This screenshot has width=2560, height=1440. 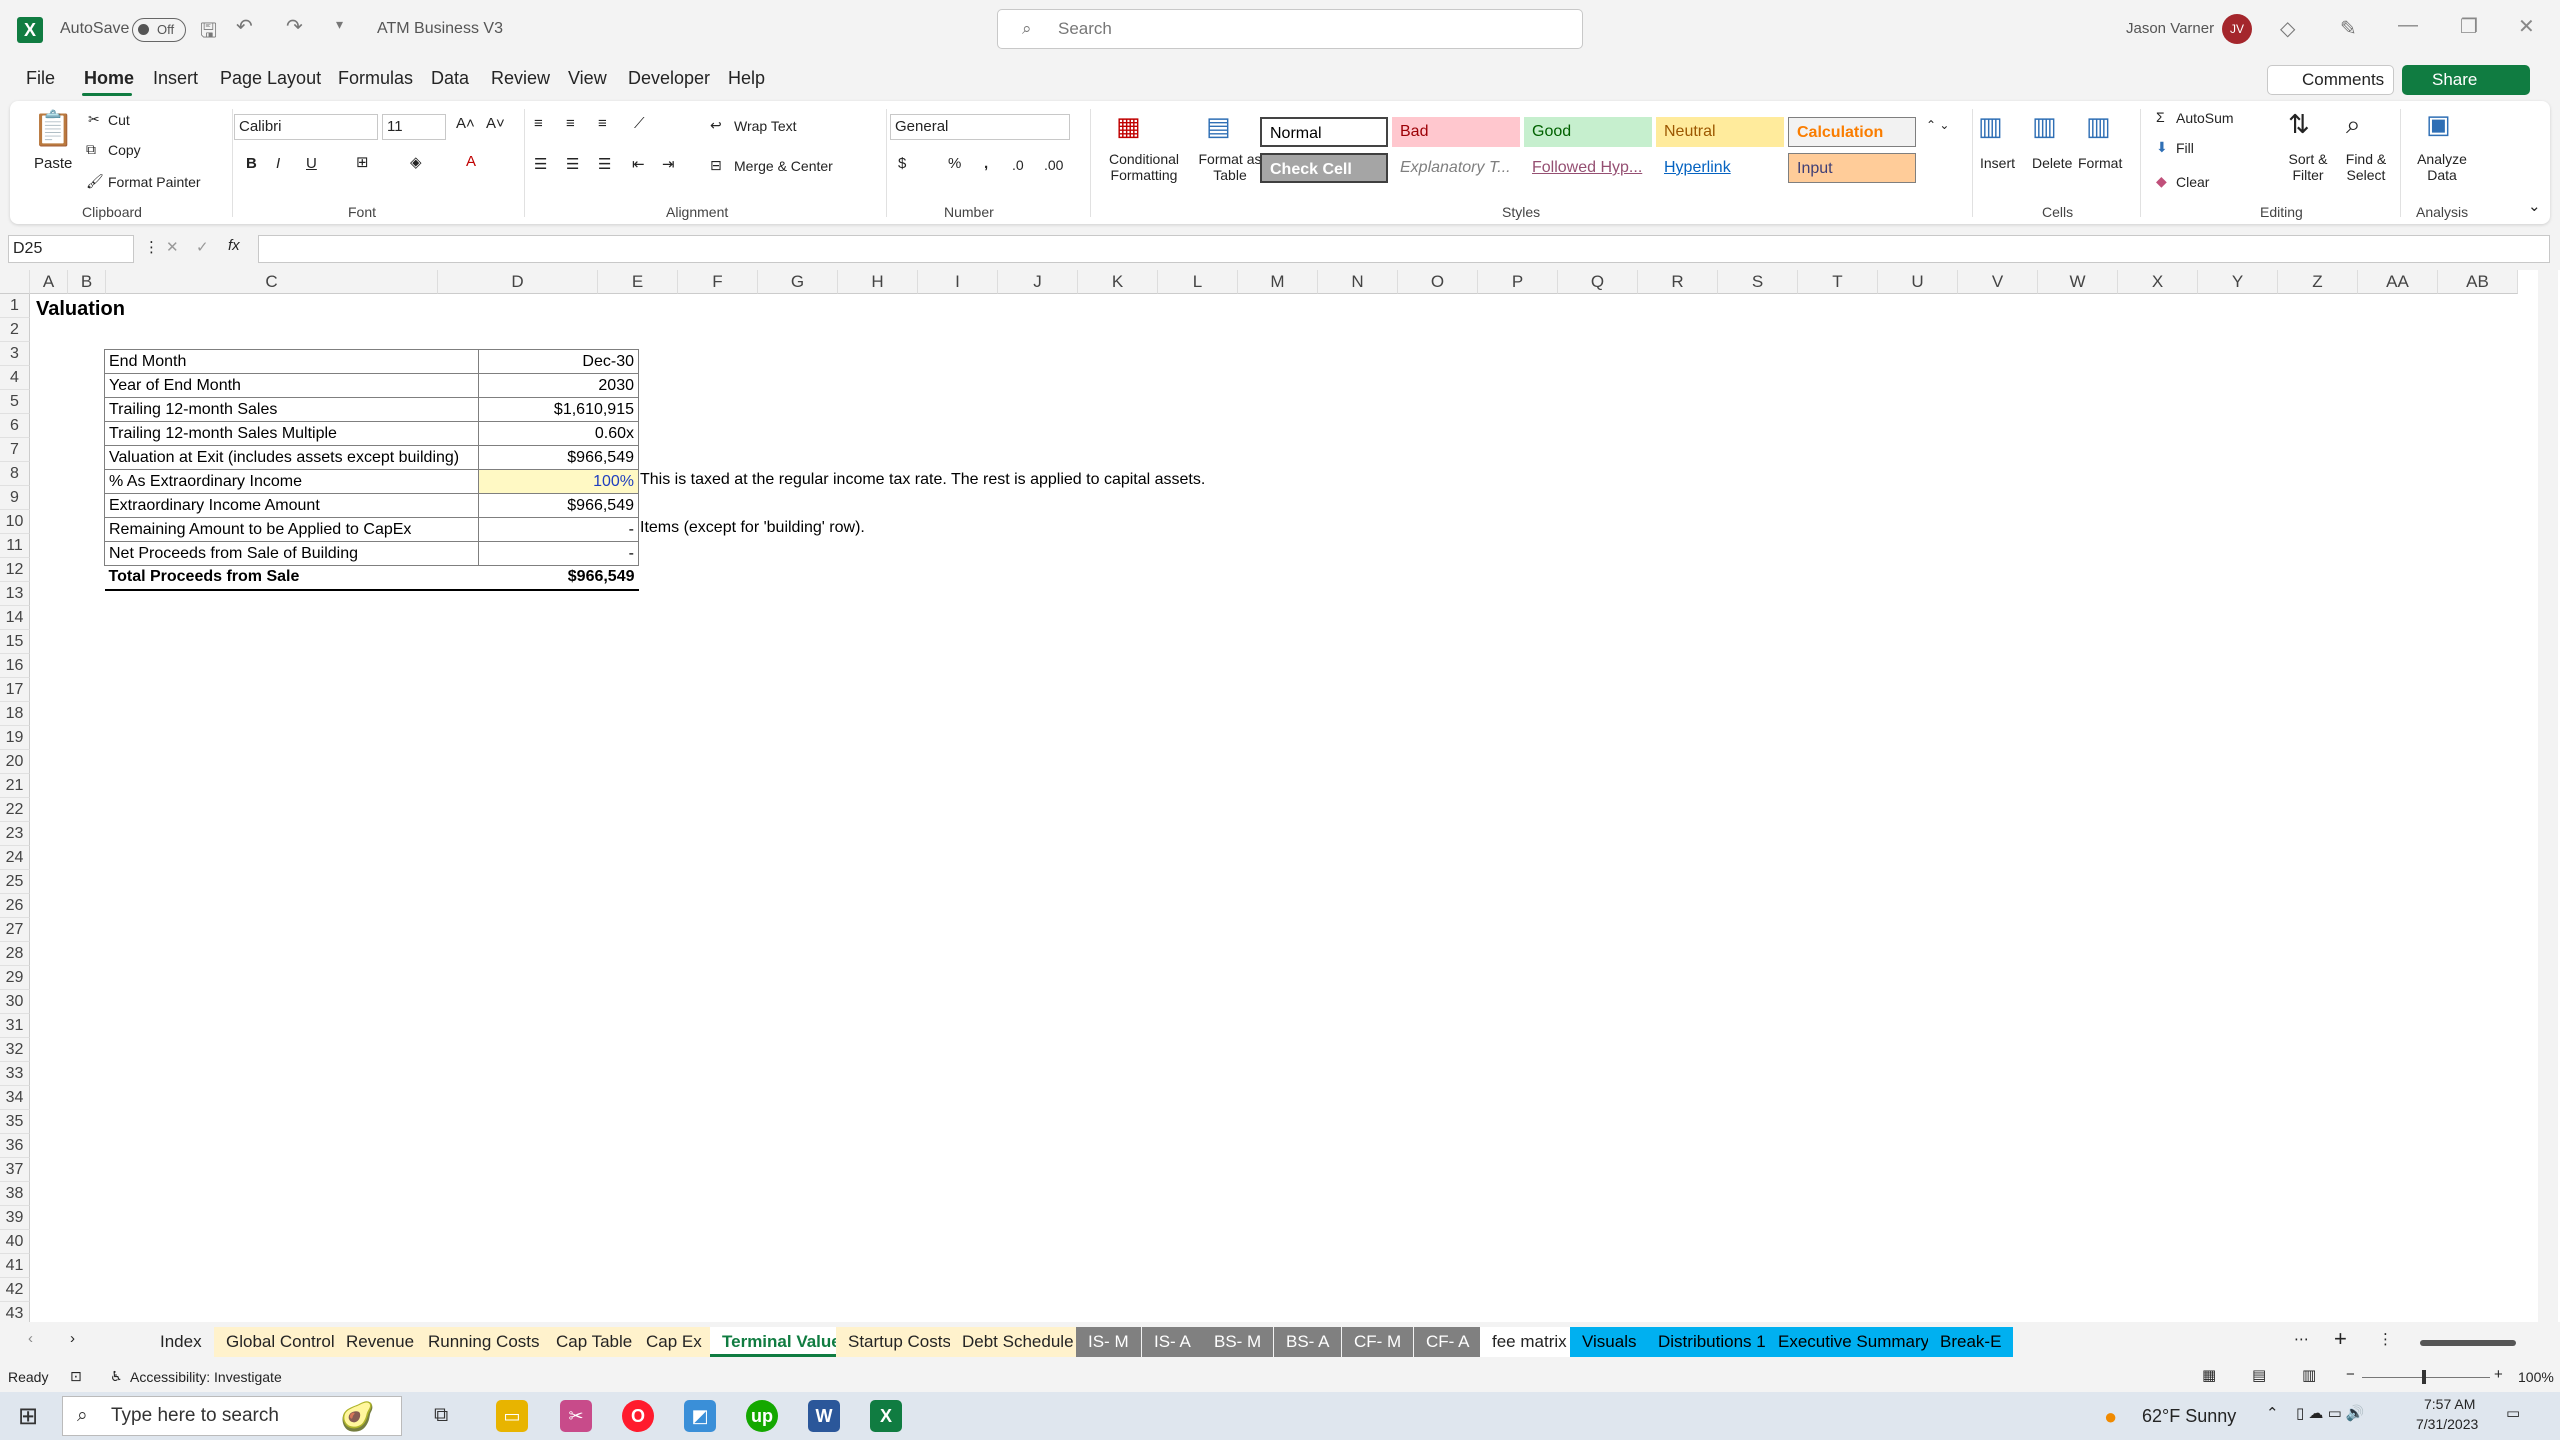 I want to click on column-header-a: A, so click(x=49, y=282).